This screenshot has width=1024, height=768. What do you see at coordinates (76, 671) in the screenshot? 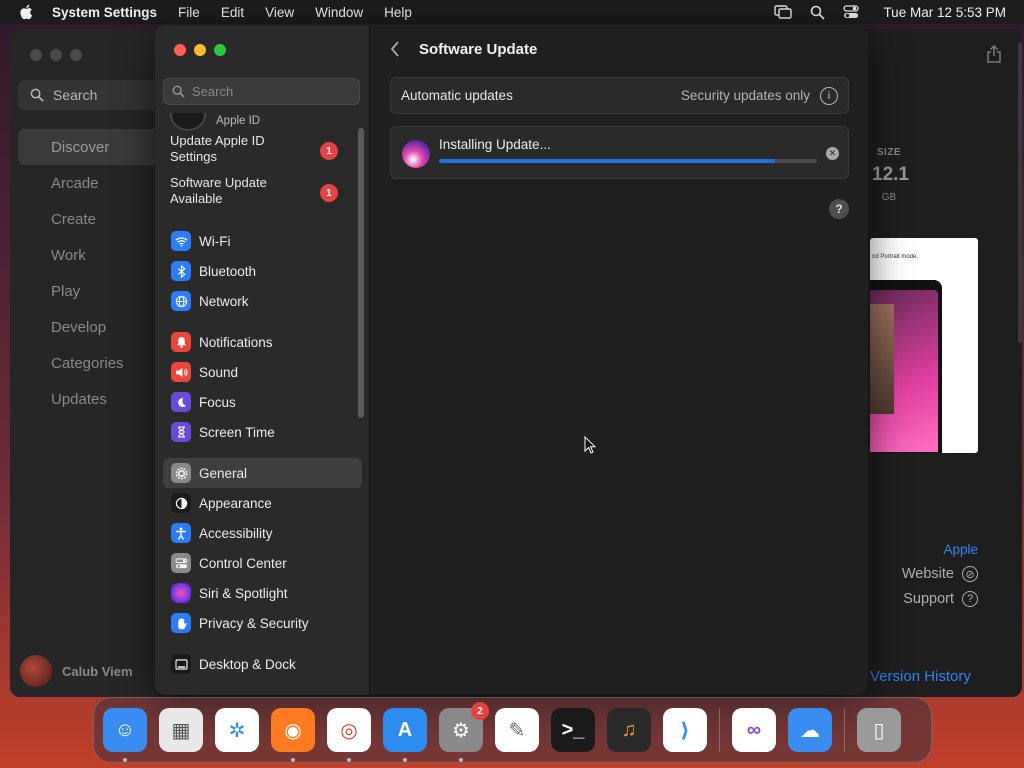
I see `app-store-account: Calub Viem` at bounding box center [76, 671].